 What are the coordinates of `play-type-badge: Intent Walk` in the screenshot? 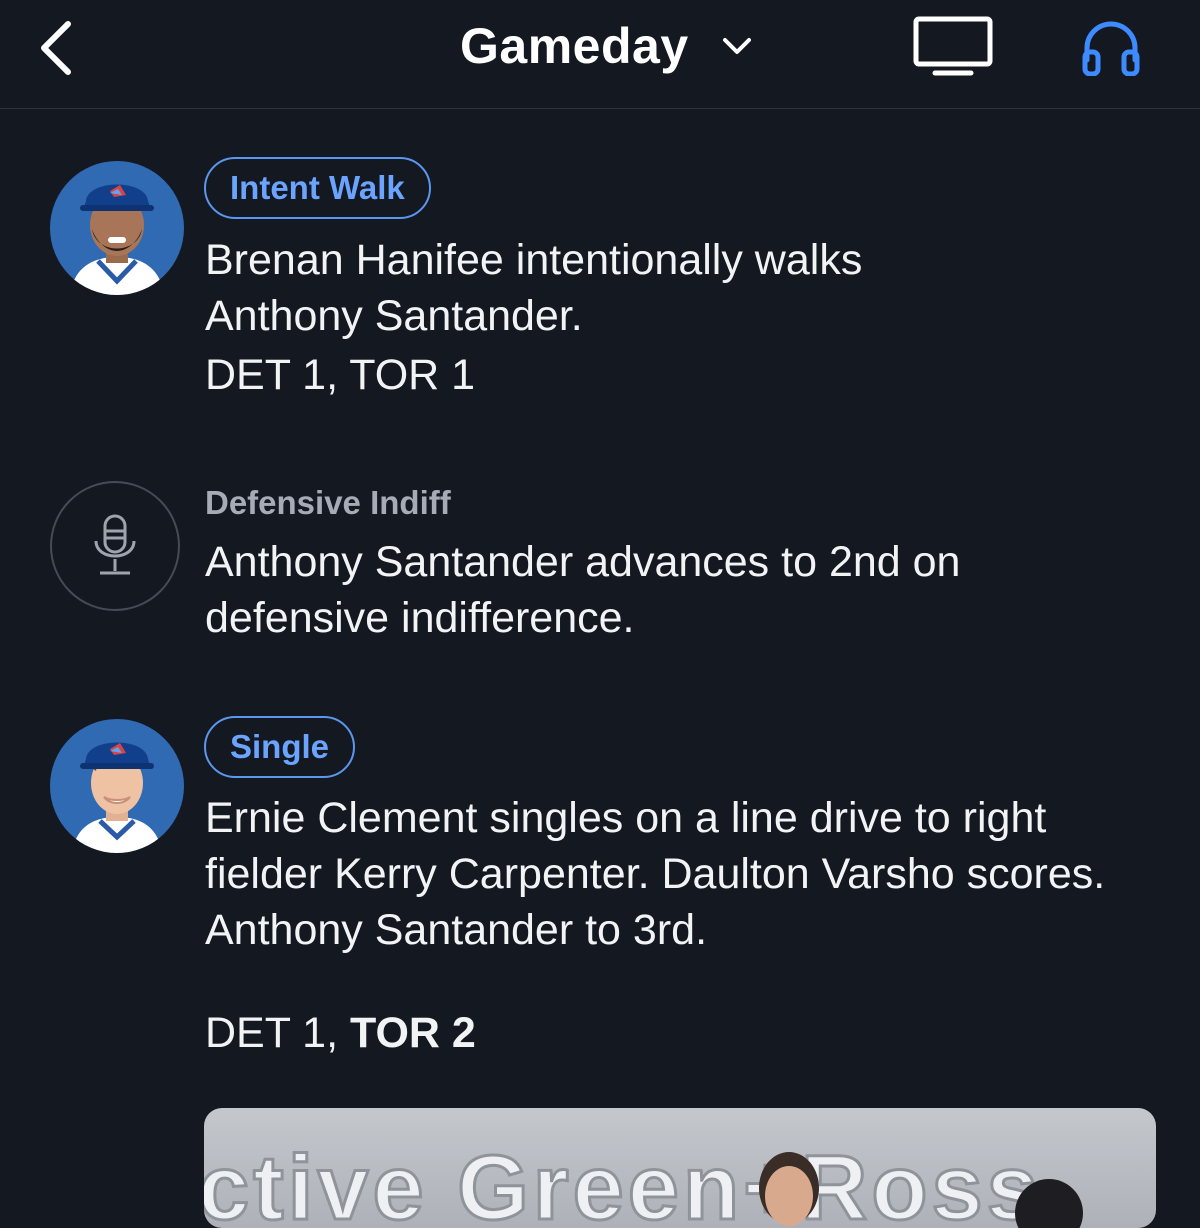 It's located at (317, 188).